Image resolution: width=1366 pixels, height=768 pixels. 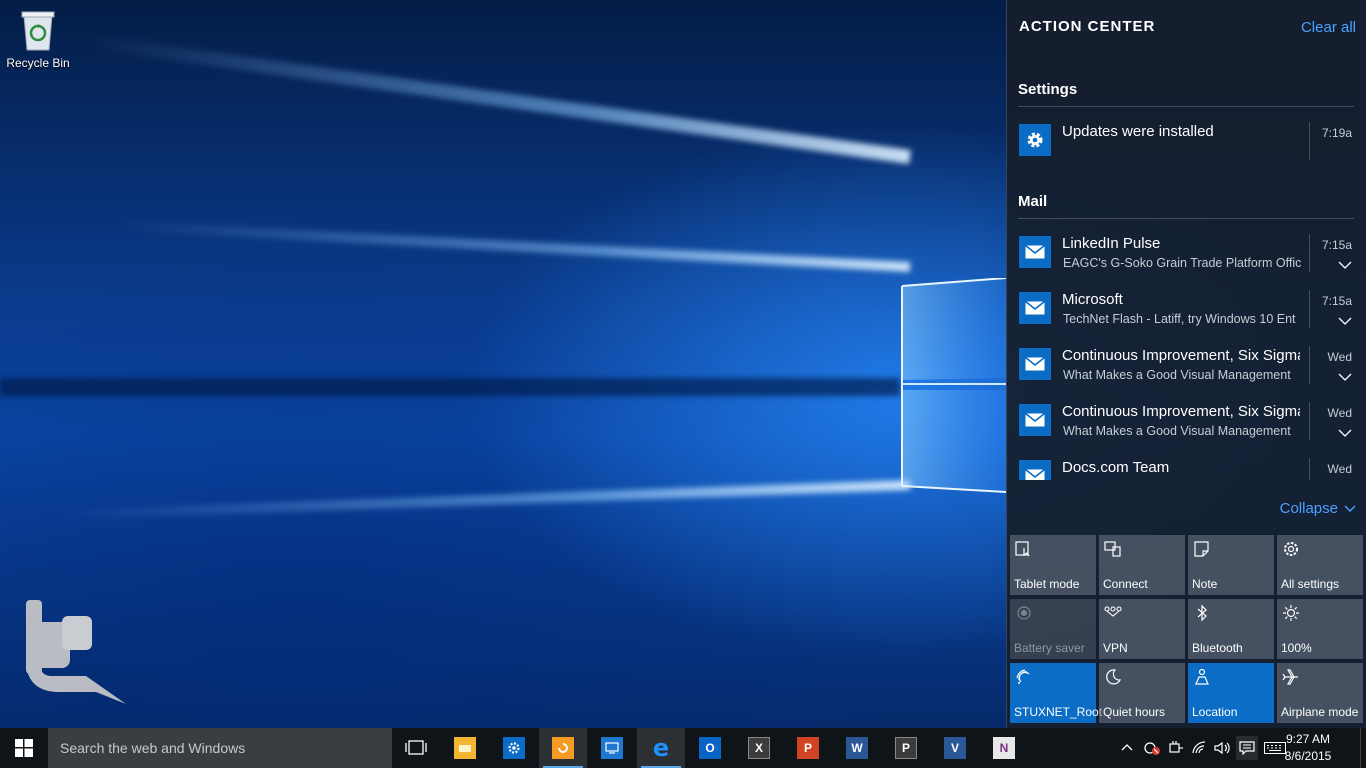 I want to click on notification-title: Updates were installed, so click(x=1138, y=131).